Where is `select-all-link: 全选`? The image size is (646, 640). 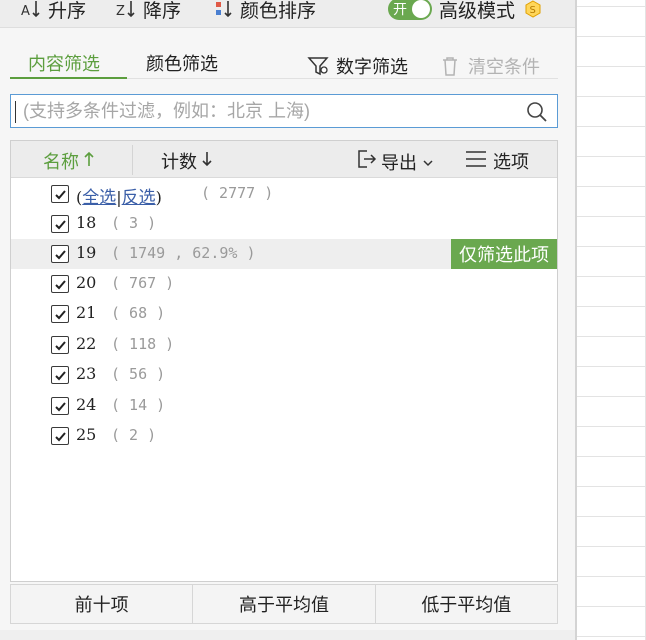 select-all-link: 全选 is located at coordinates (99, 197).